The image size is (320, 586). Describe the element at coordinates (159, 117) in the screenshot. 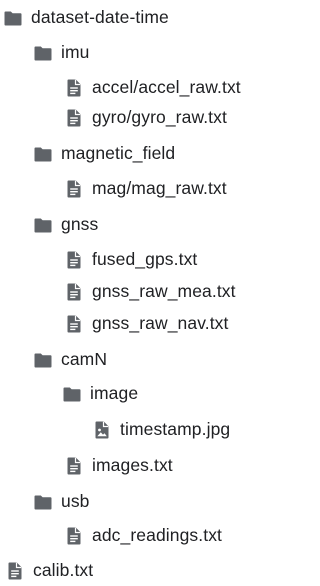

I see `tree-label: gyro/gyro_raw.txt` at that location.